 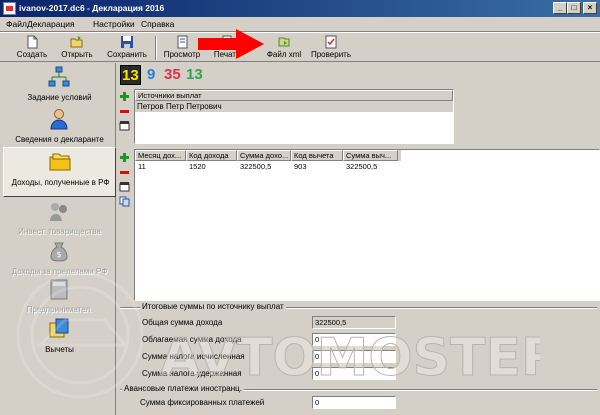 I want to click on app-icon, so click(x=9, y=8).